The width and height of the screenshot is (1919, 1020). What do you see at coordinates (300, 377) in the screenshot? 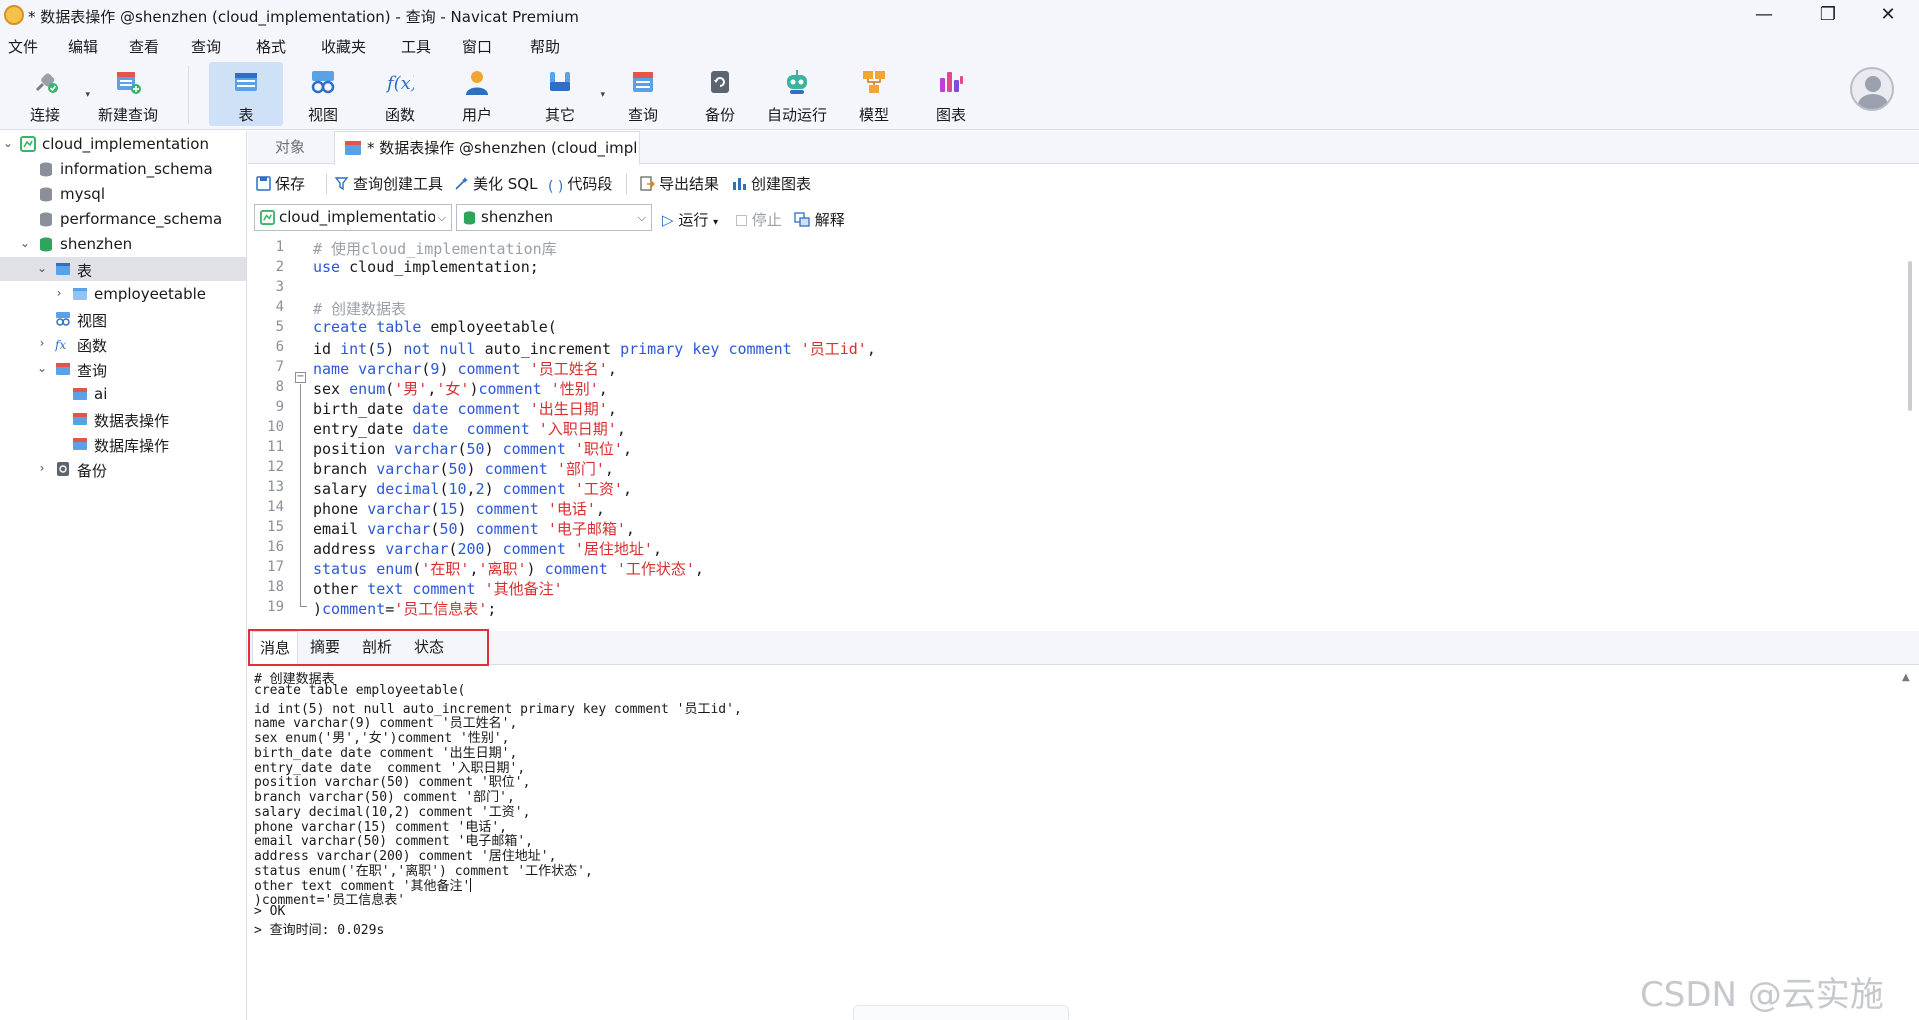
I see `fold-toggle-icon: −` at bounding box center [300, 377].